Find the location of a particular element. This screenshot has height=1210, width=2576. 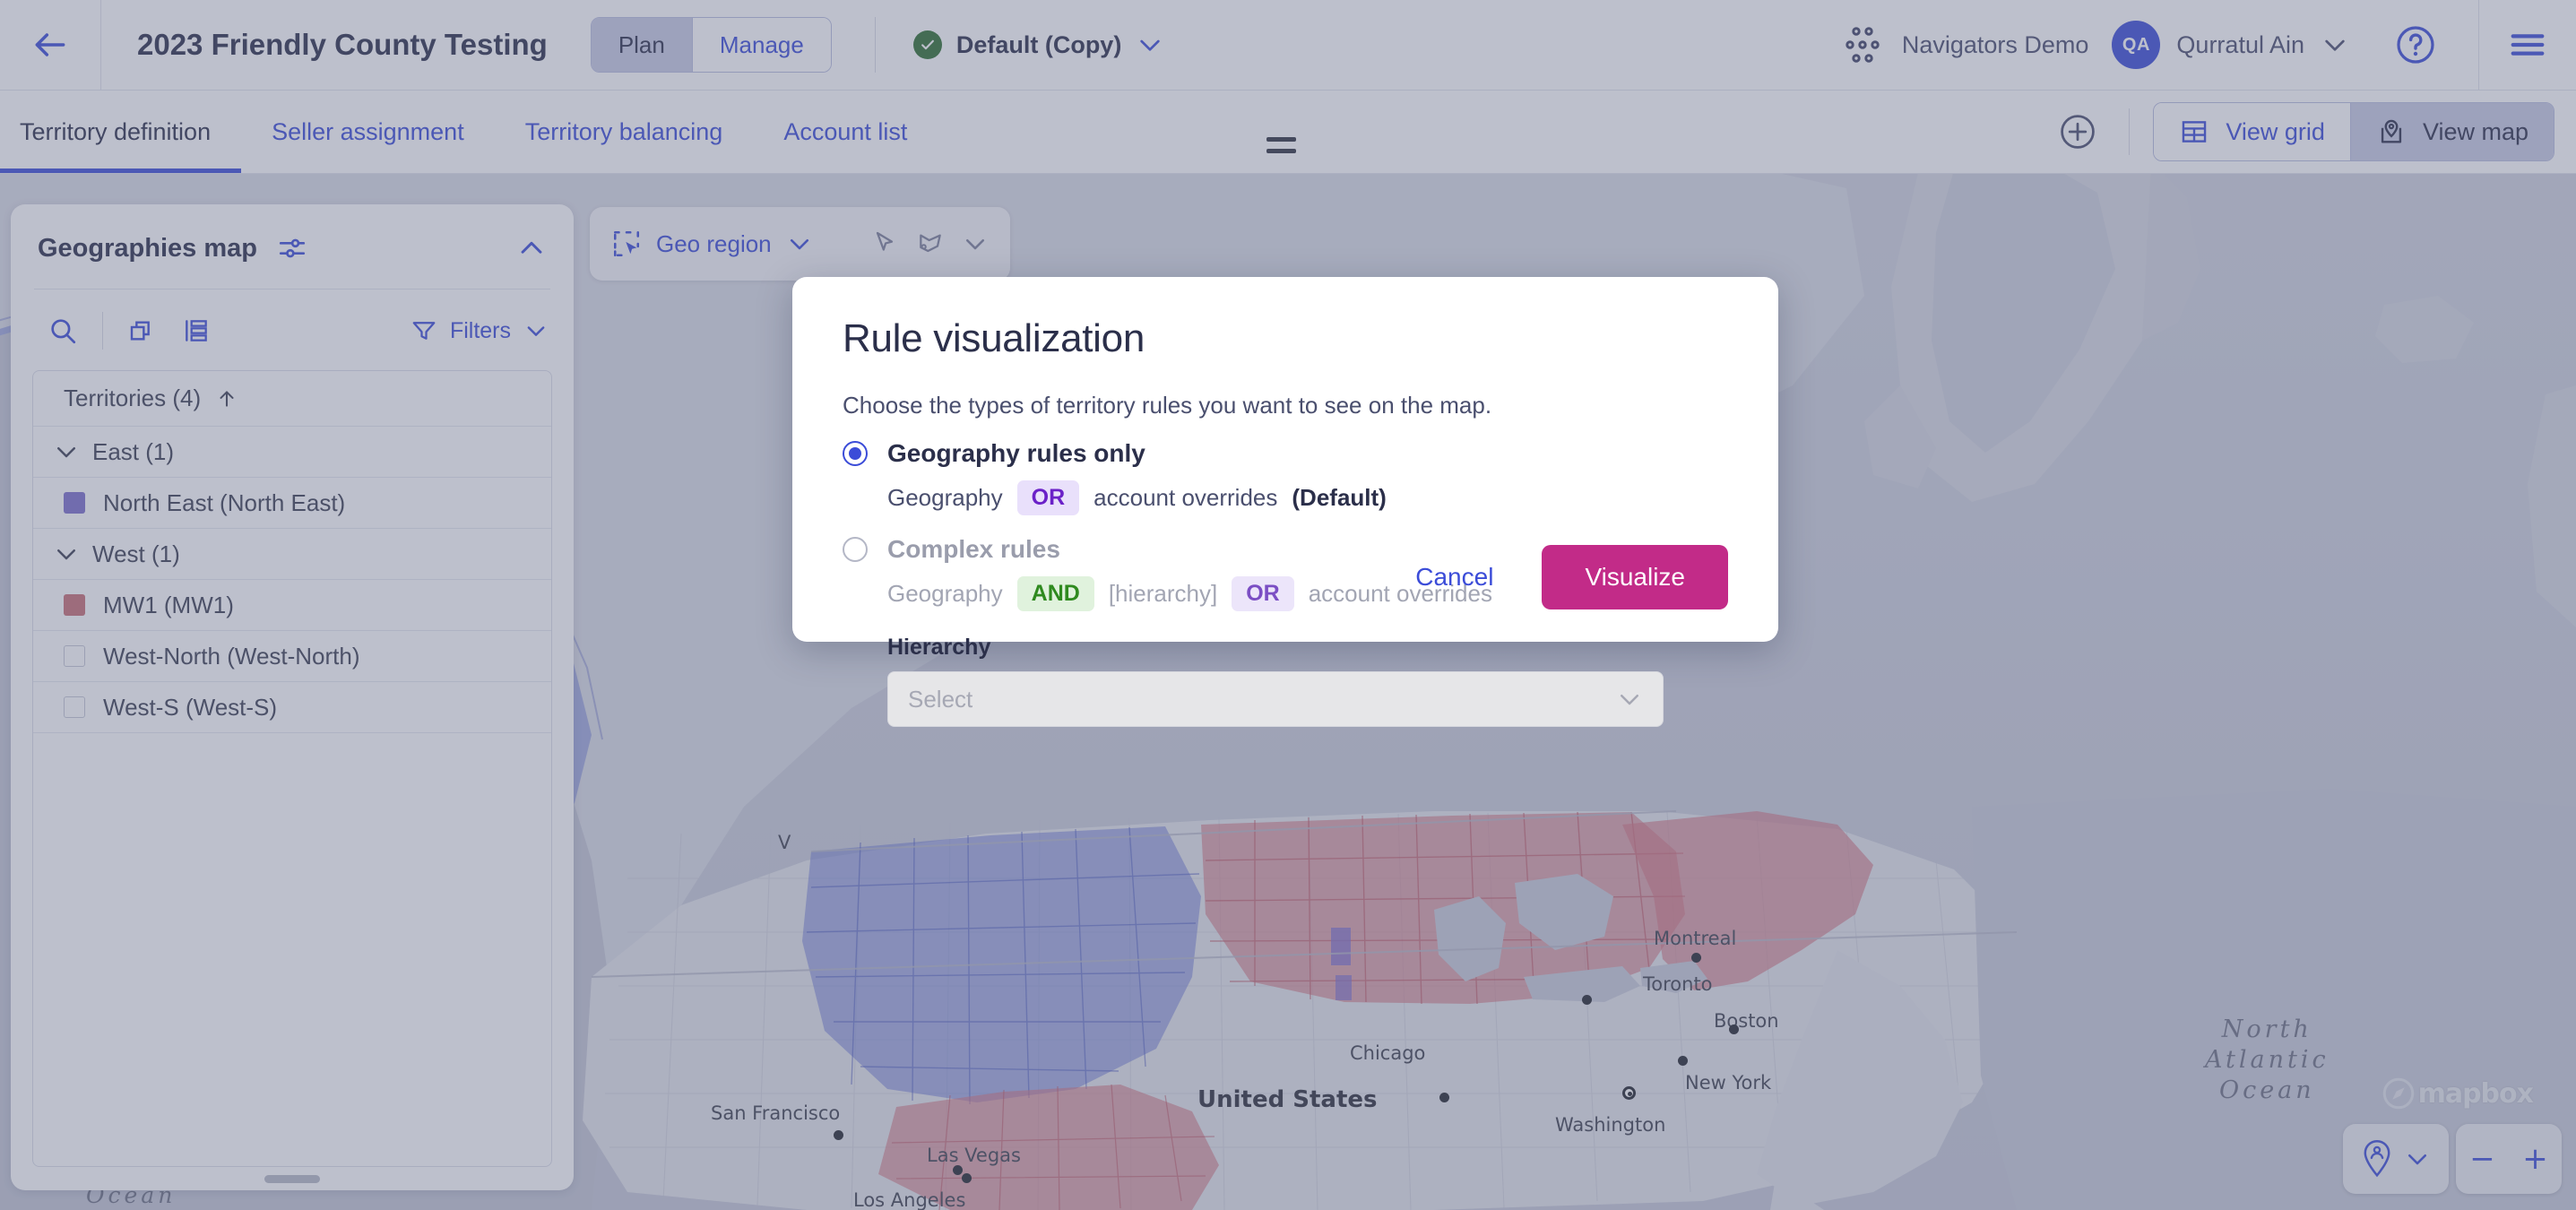

radio-geography-rules-only is located at coordinates (855, 453).